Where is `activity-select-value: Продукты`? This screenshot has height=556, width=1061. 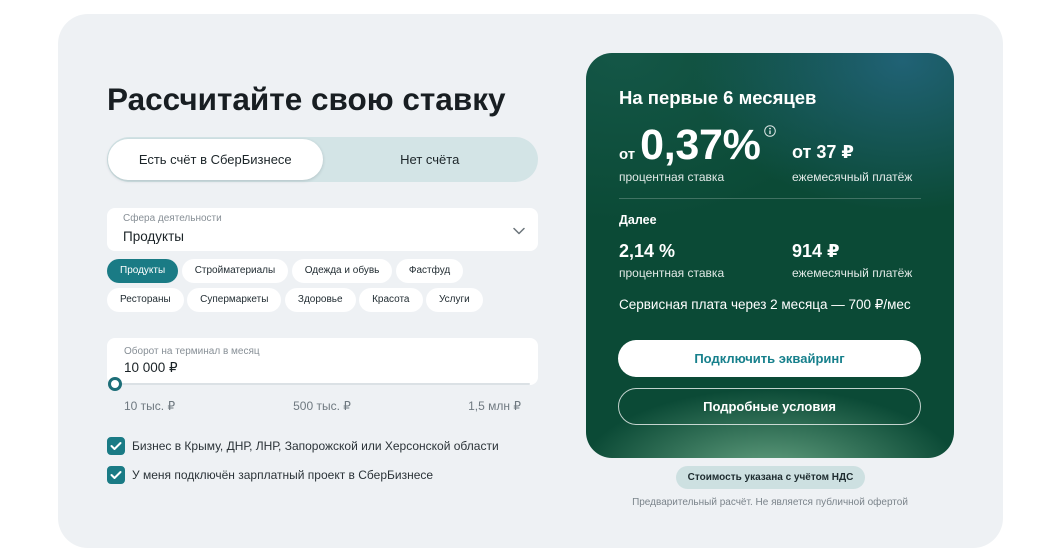
activity-select-value: Продукты is located at coordinates (153, 236).